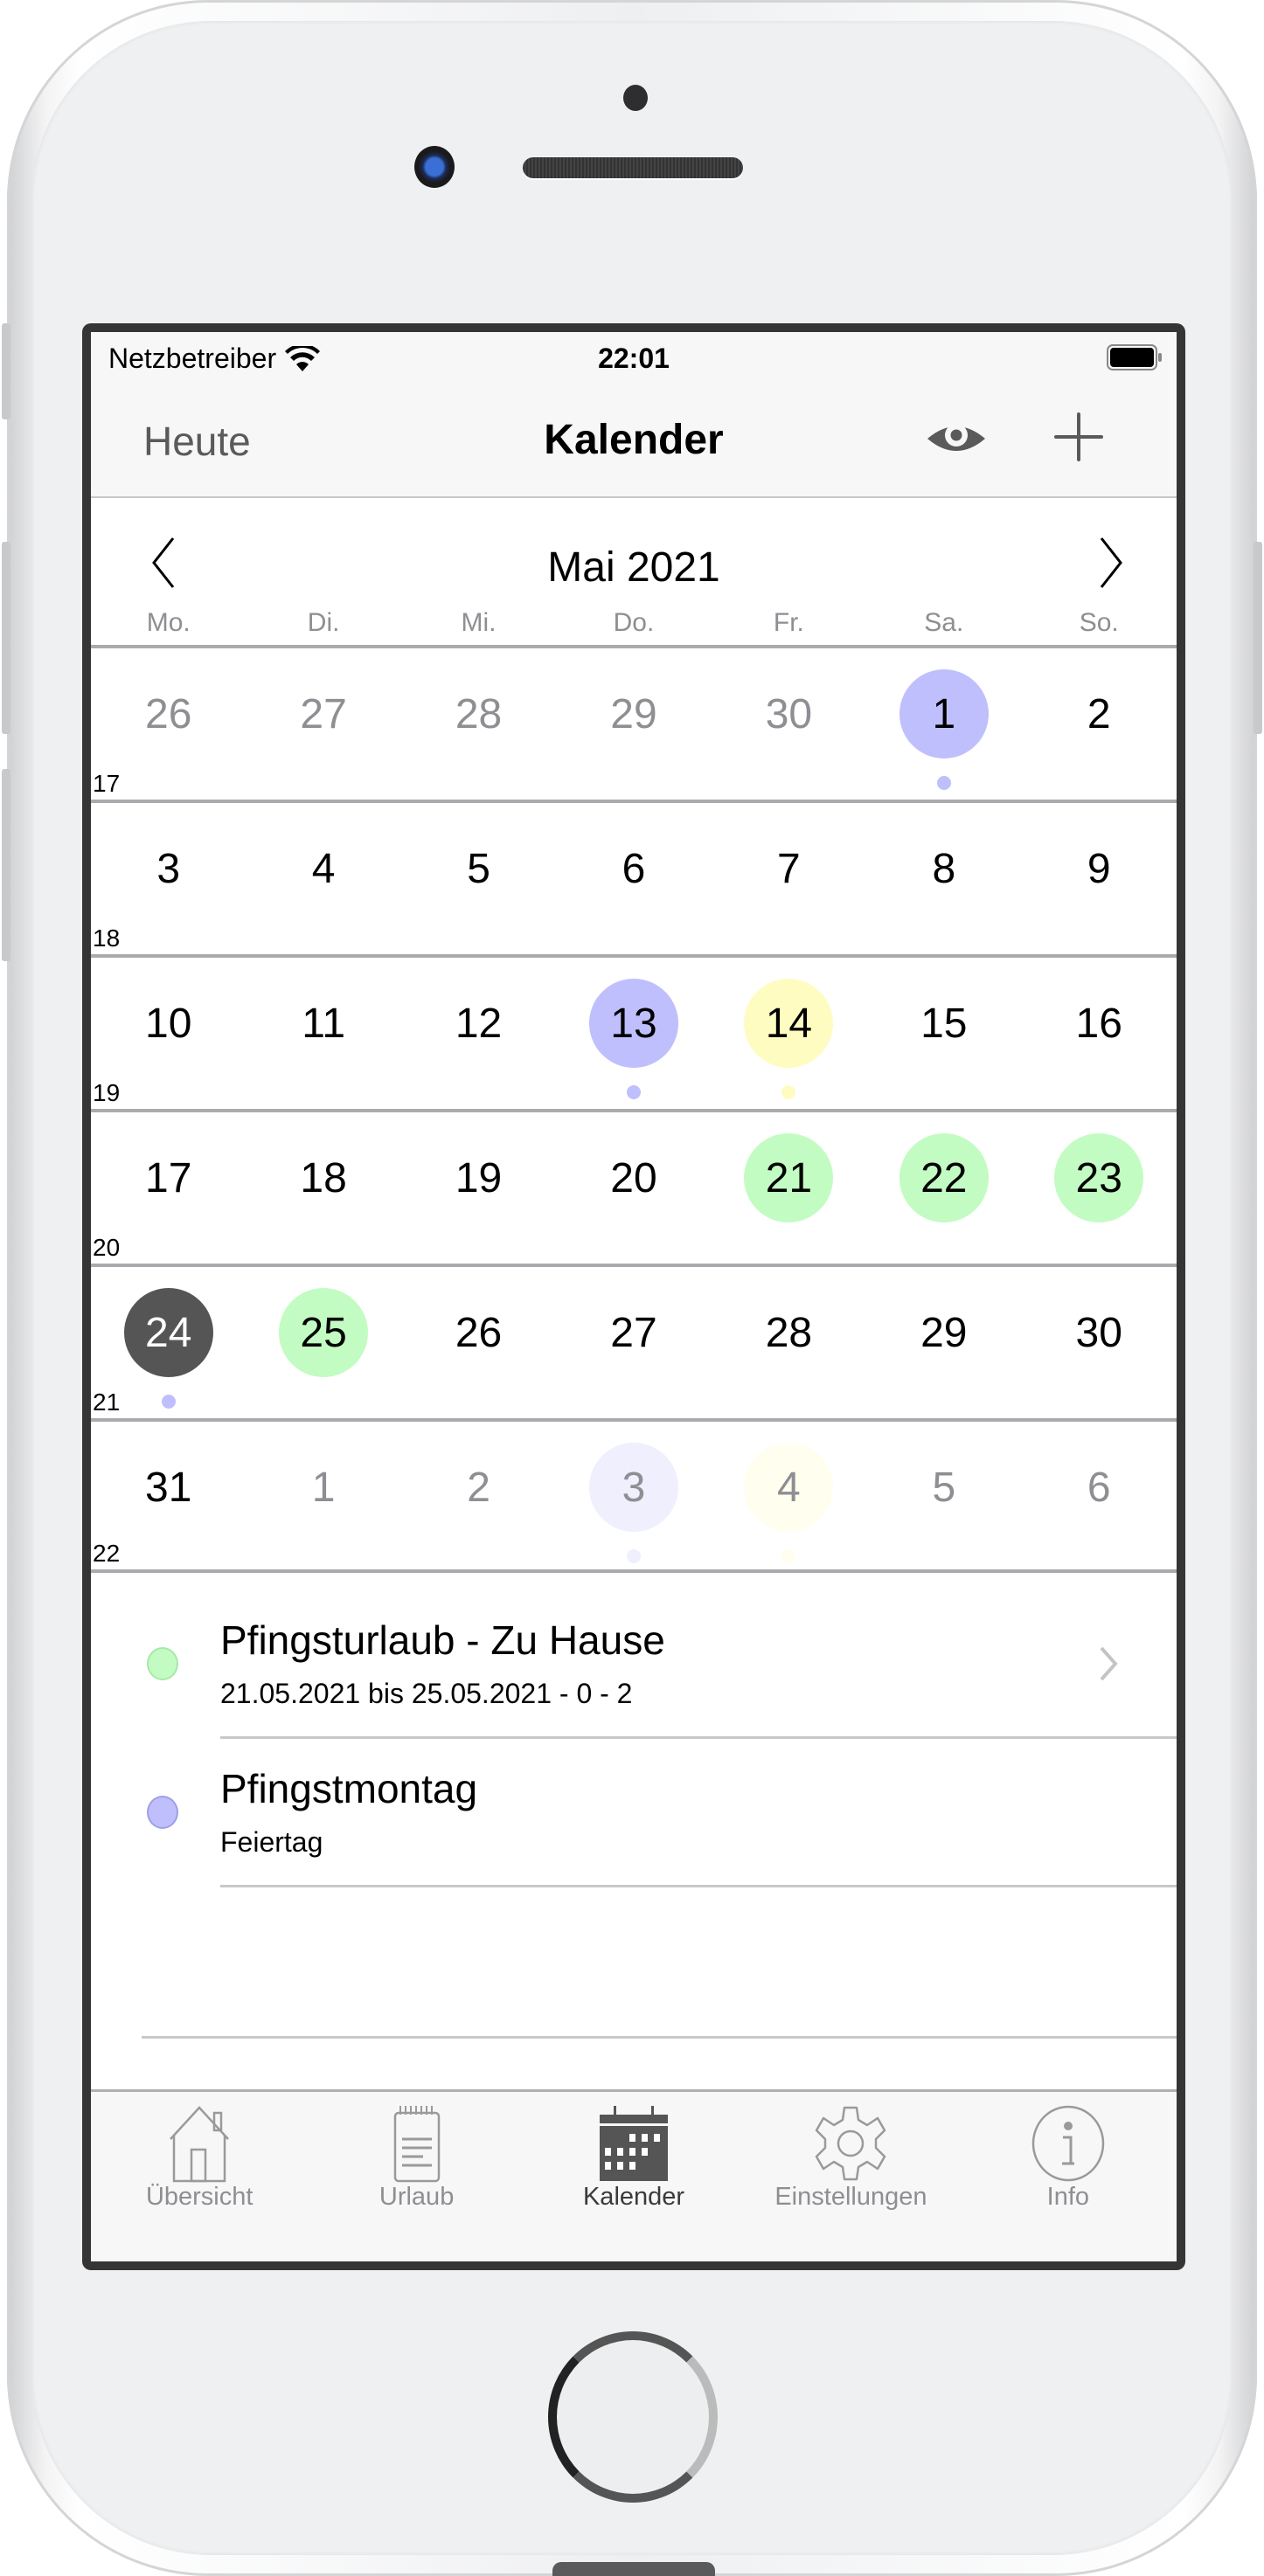 The height and width of the screenshot is (2576, 1264). Describe the element at coordinates (200, 2144) in the screenshot. I see `house-icon` at that location.